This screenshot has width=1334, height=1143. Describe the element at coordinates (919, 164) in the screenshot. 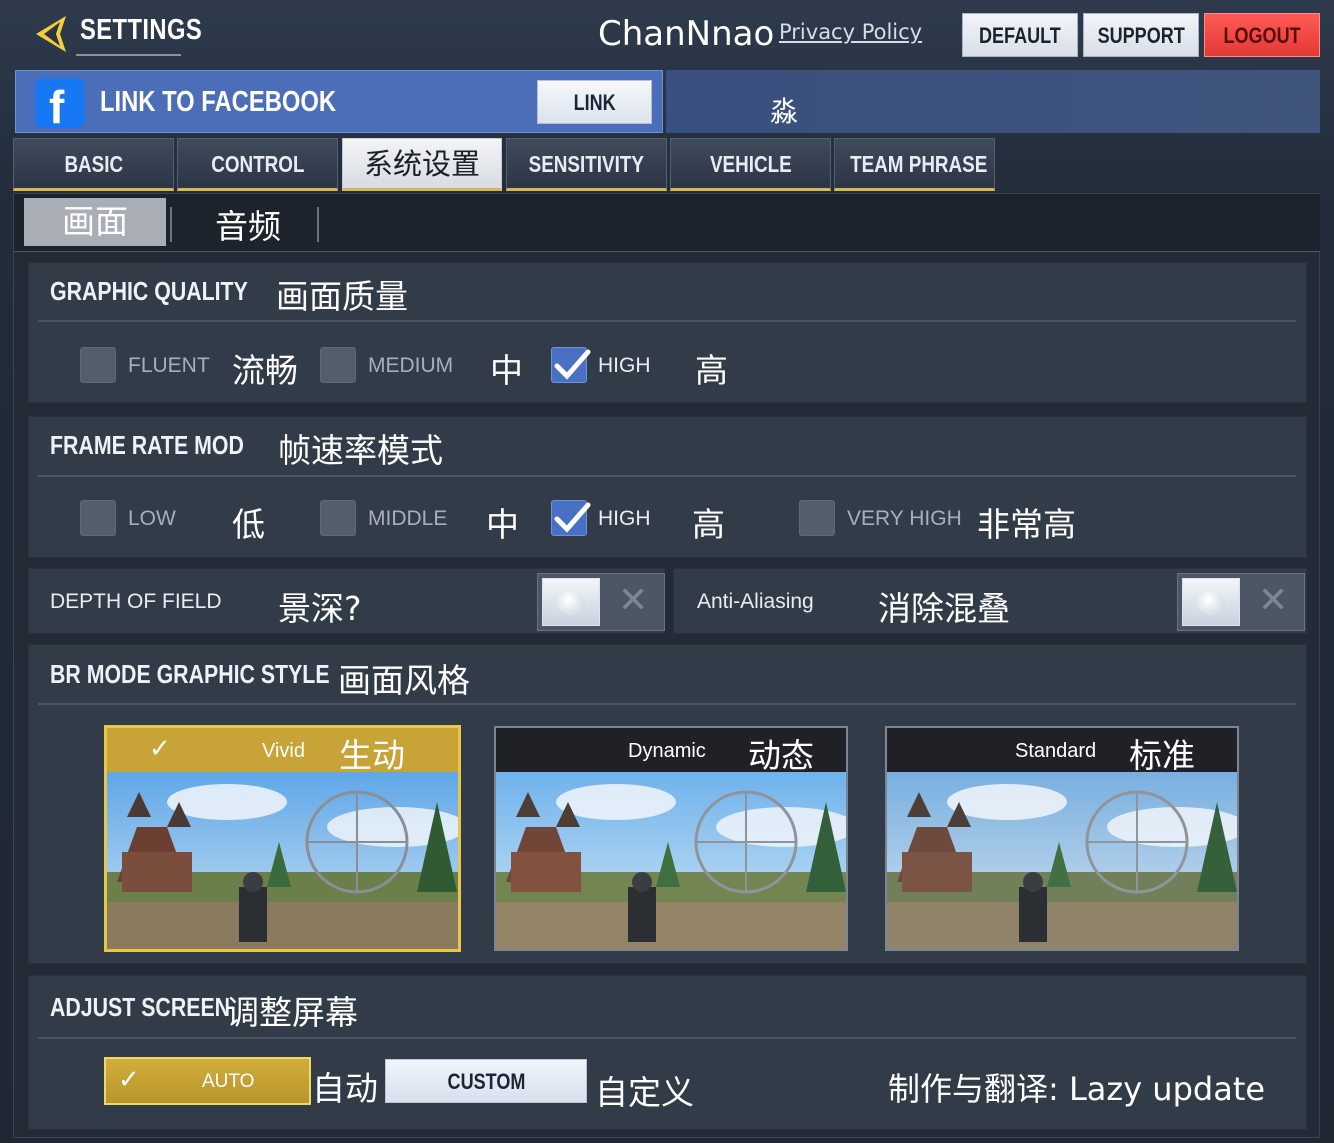

I see `tab-team-label: TEAM PHRASE` at that location.